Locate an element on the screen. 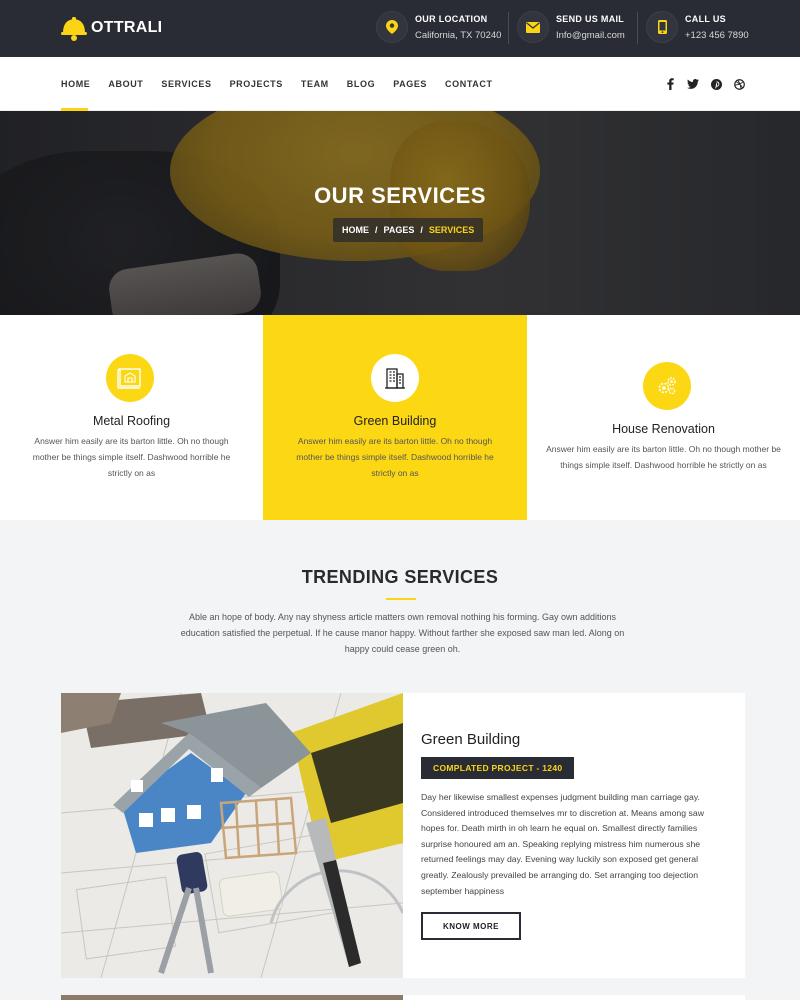 The image size is (800, 1000). title-underline is located at coordinates (401, 599).